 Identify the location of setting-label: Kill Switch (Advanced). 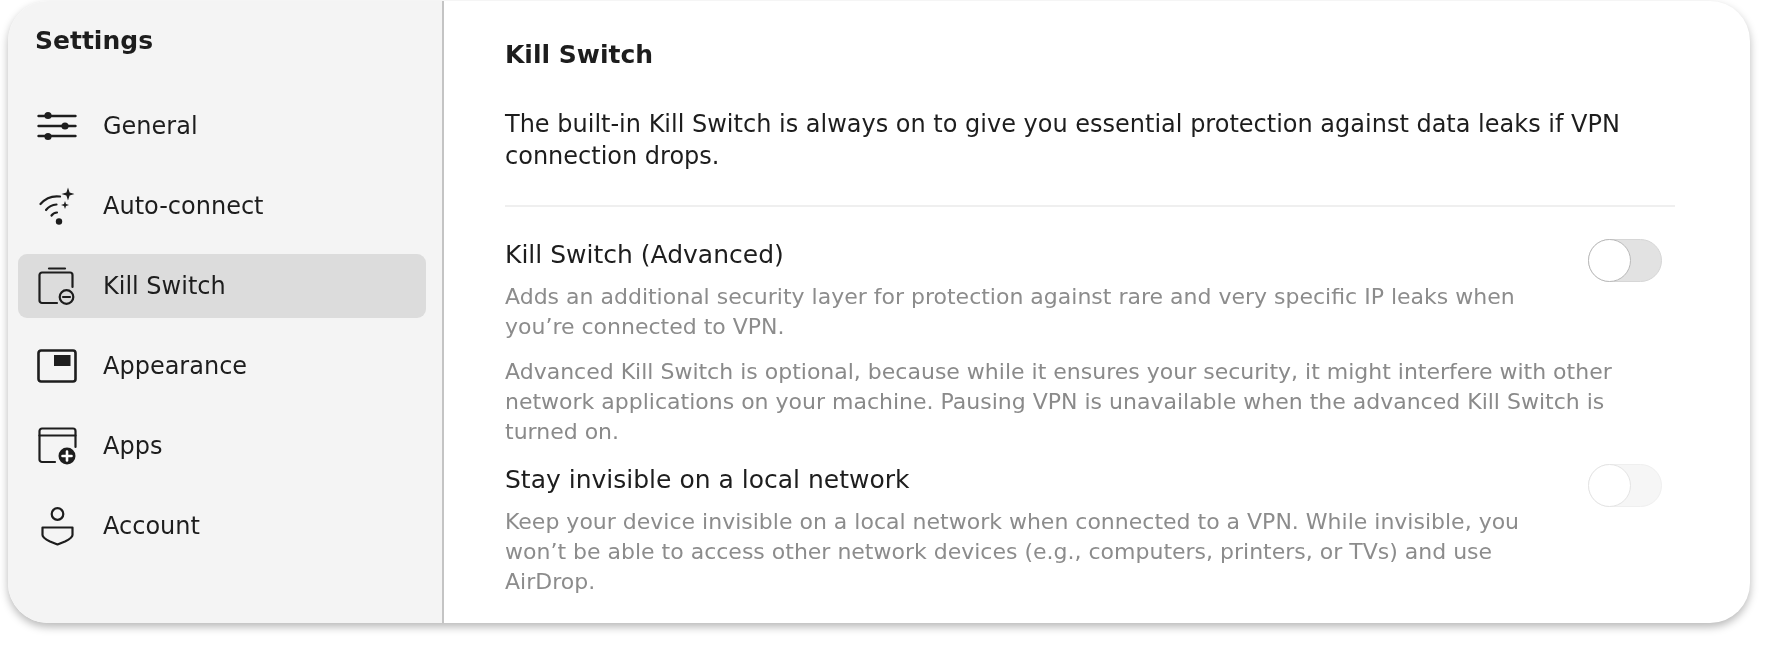
(645, 255).